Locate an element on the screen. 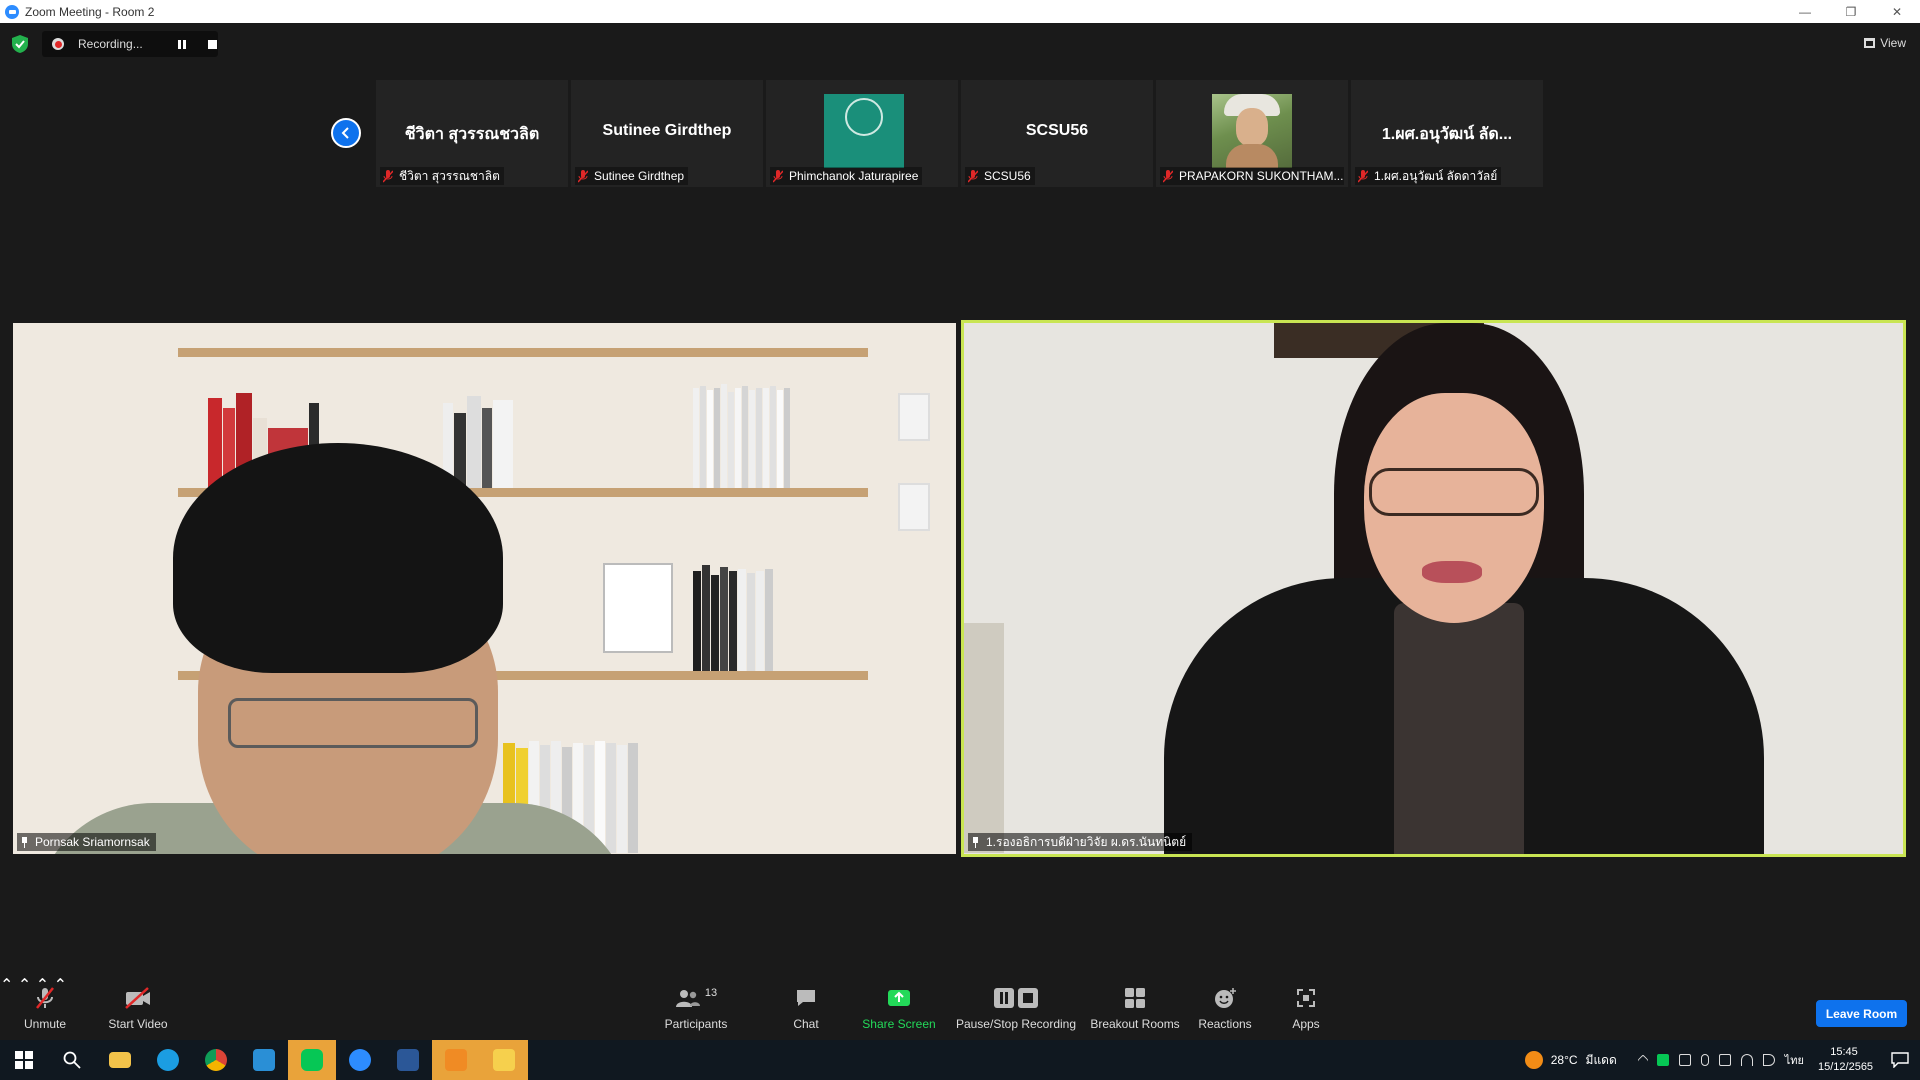 The image size is (1920, 1080). display-icon is located at coordinates (1724, 1060).